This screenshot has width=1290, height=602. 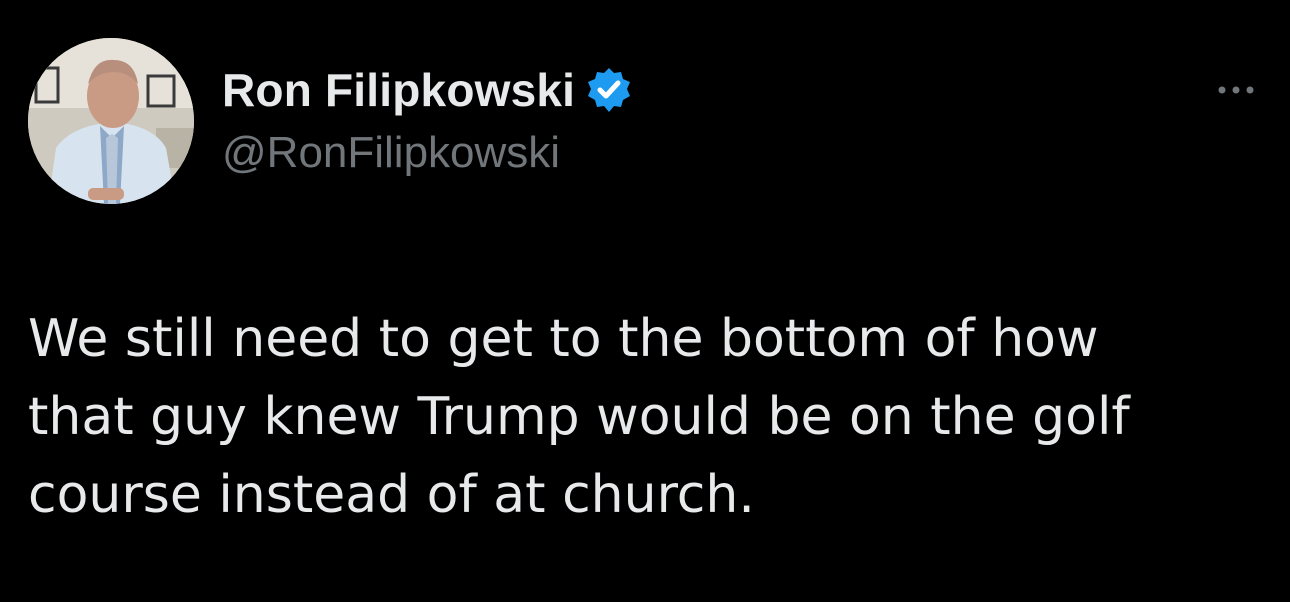 I want to click on avatar, so click(x=111, y=121).